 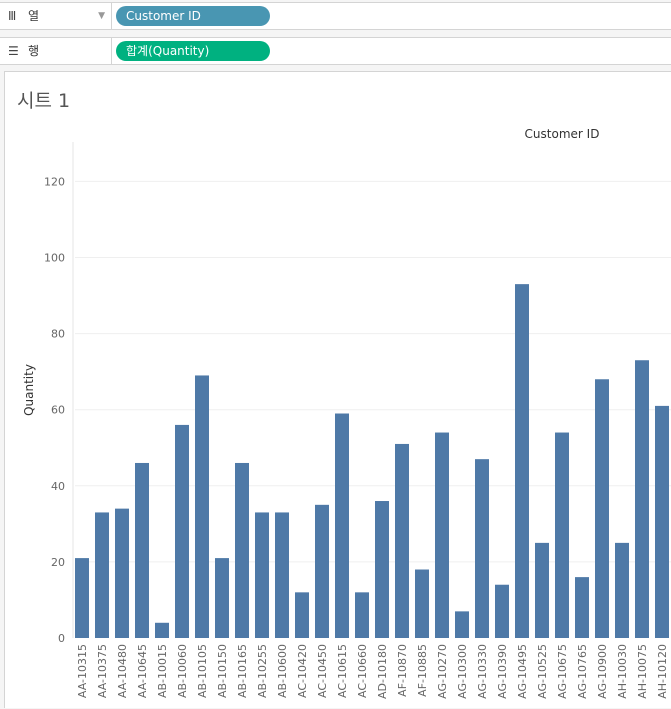 I want to click on x-tick-label: AA-10375, so click(x=102, y=671).